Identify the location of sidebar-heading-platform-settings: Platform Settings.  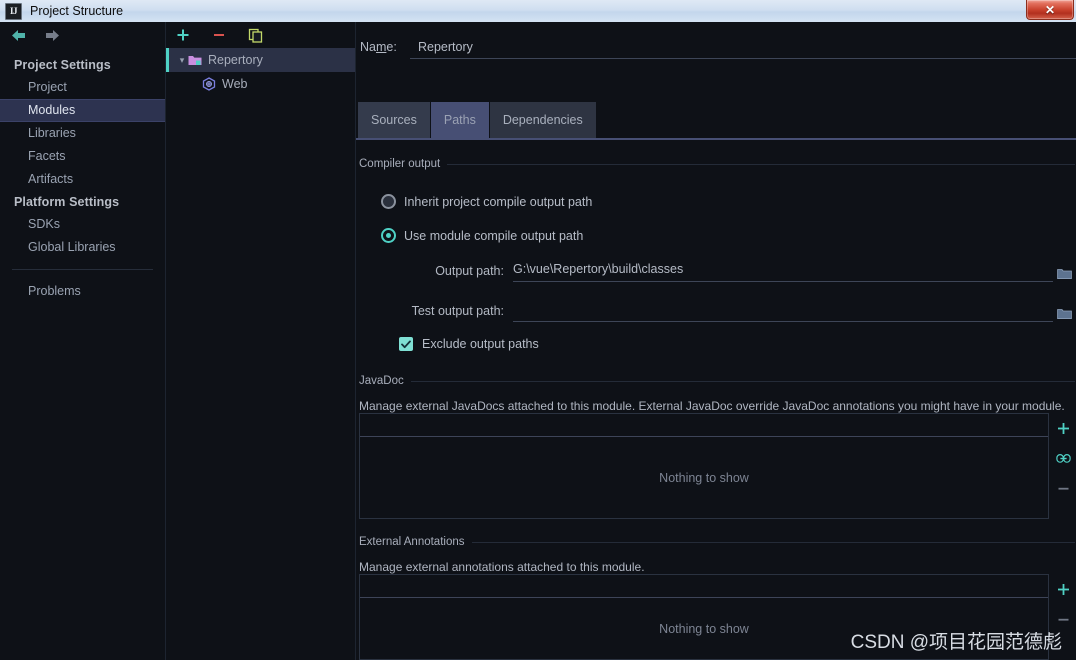
(67, 202).